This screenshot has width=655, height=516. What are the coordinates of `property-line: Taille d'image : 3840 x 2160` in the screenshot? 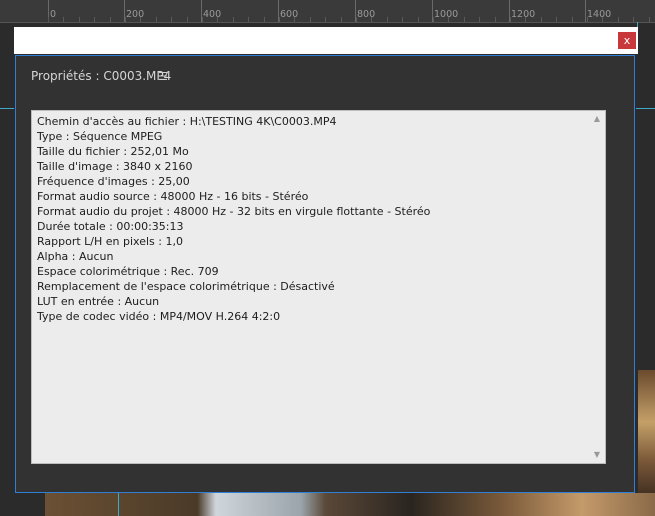 It's located at (115, 166).